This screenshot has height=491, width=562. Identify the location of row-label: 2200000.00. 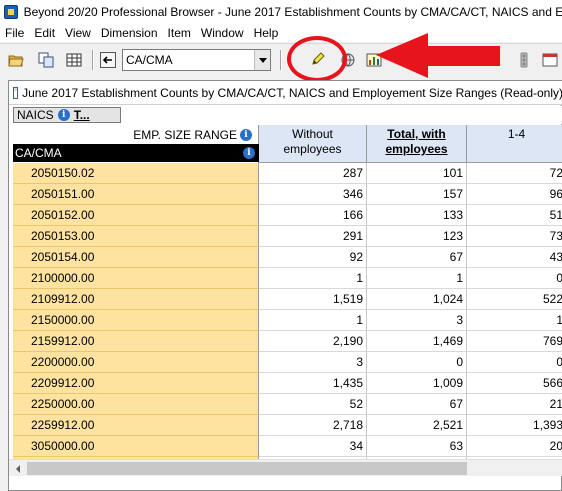
(136, 362).